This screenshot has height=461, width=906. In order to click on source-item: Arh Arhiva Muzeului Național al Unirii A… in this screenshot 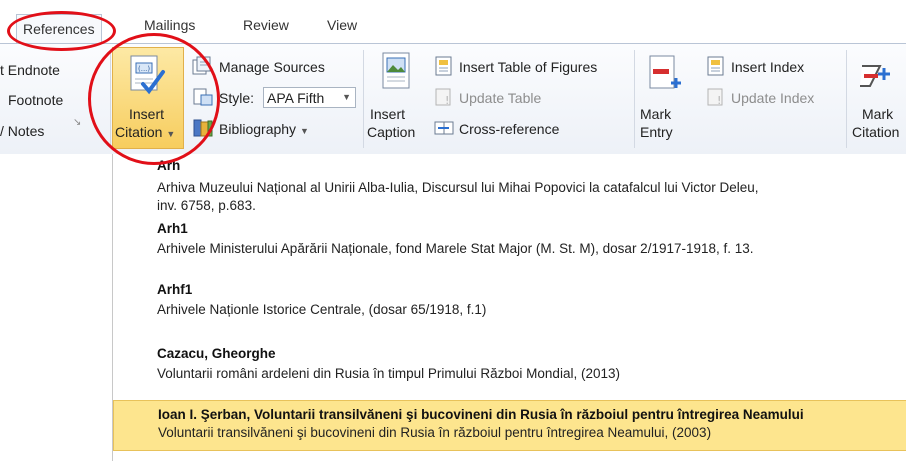, I will do `click(458, 186)`.